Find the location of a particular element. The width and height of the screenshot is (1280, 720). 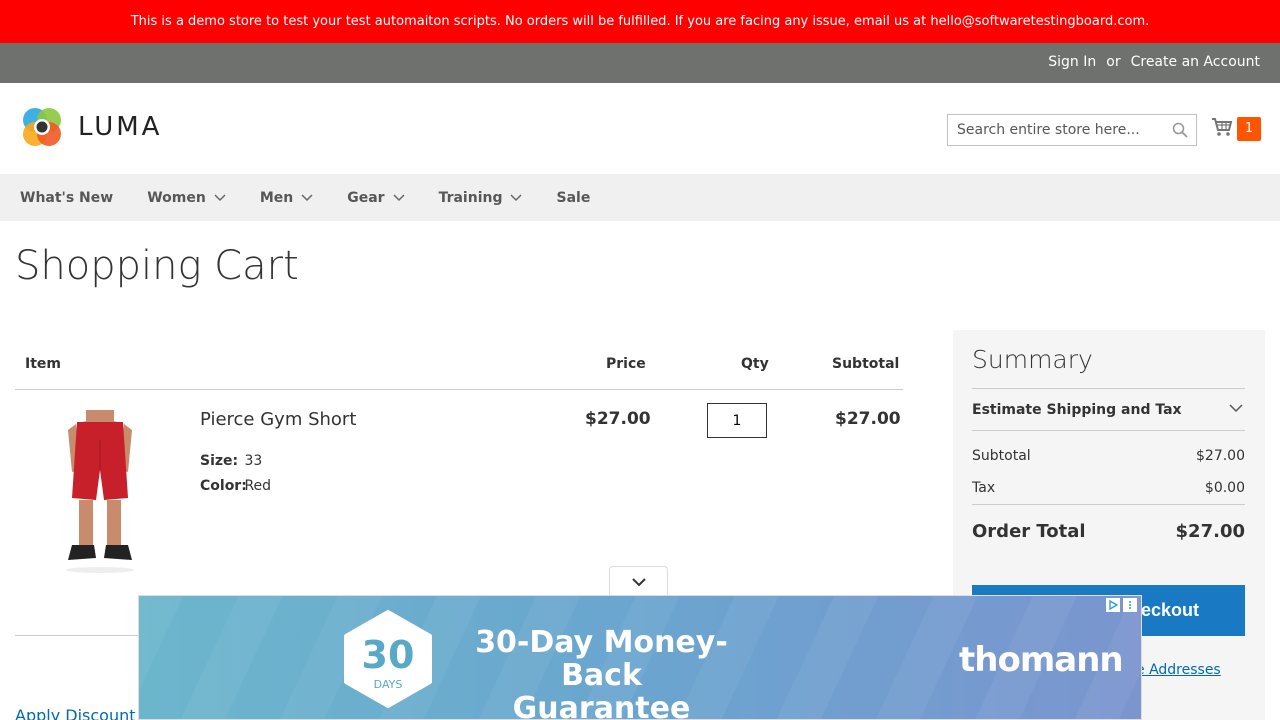

hexagon-badge-icon: 30 DAYS is located at coordinates (388, 659).